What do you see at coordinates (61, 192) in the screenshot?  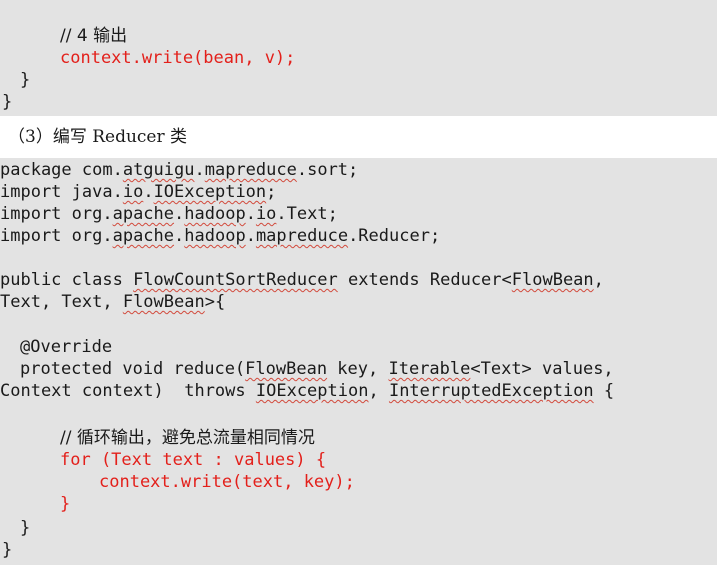 I see `code-token: import java.` at bounding box center [61, 192].